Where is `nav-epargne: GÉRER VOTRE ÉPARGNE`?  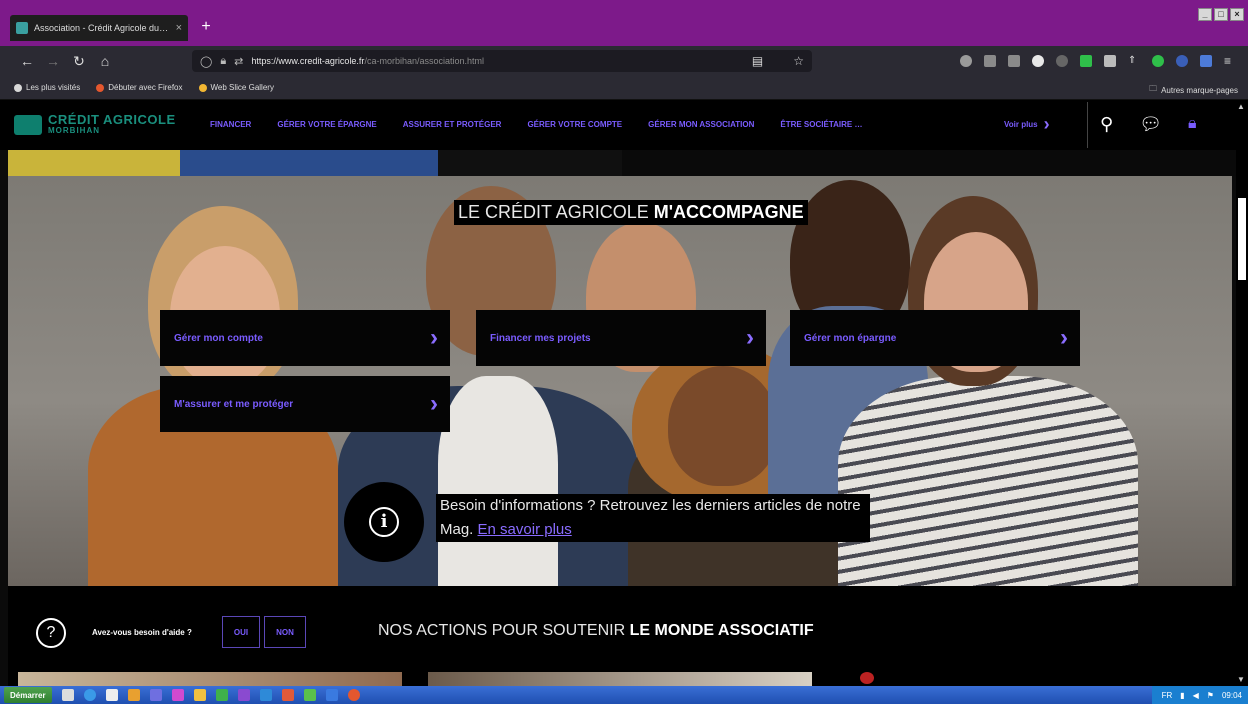
nav-epargne: GÉRER VOTRE ÉPARGNE is located at coordinates (326, 124).